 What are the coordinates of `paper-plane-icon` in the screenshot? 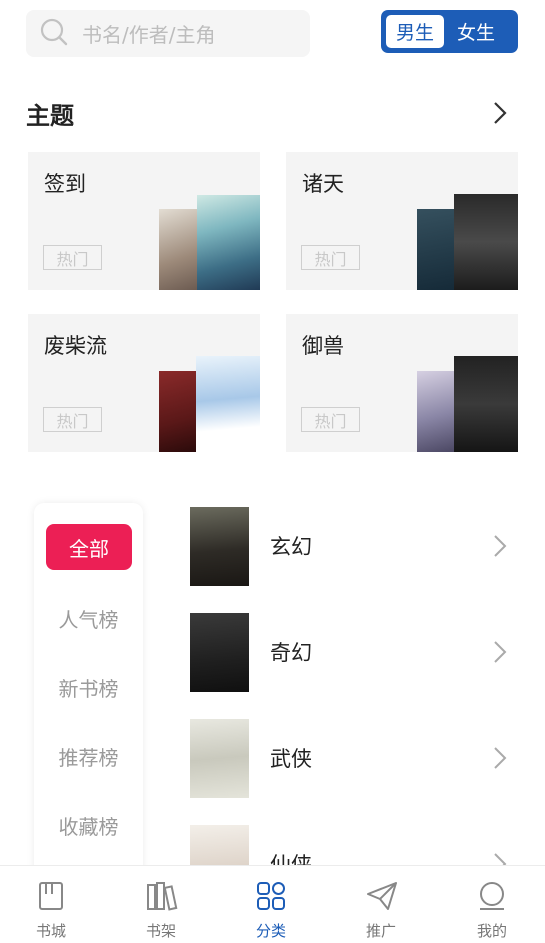 It's located at (382, 896).